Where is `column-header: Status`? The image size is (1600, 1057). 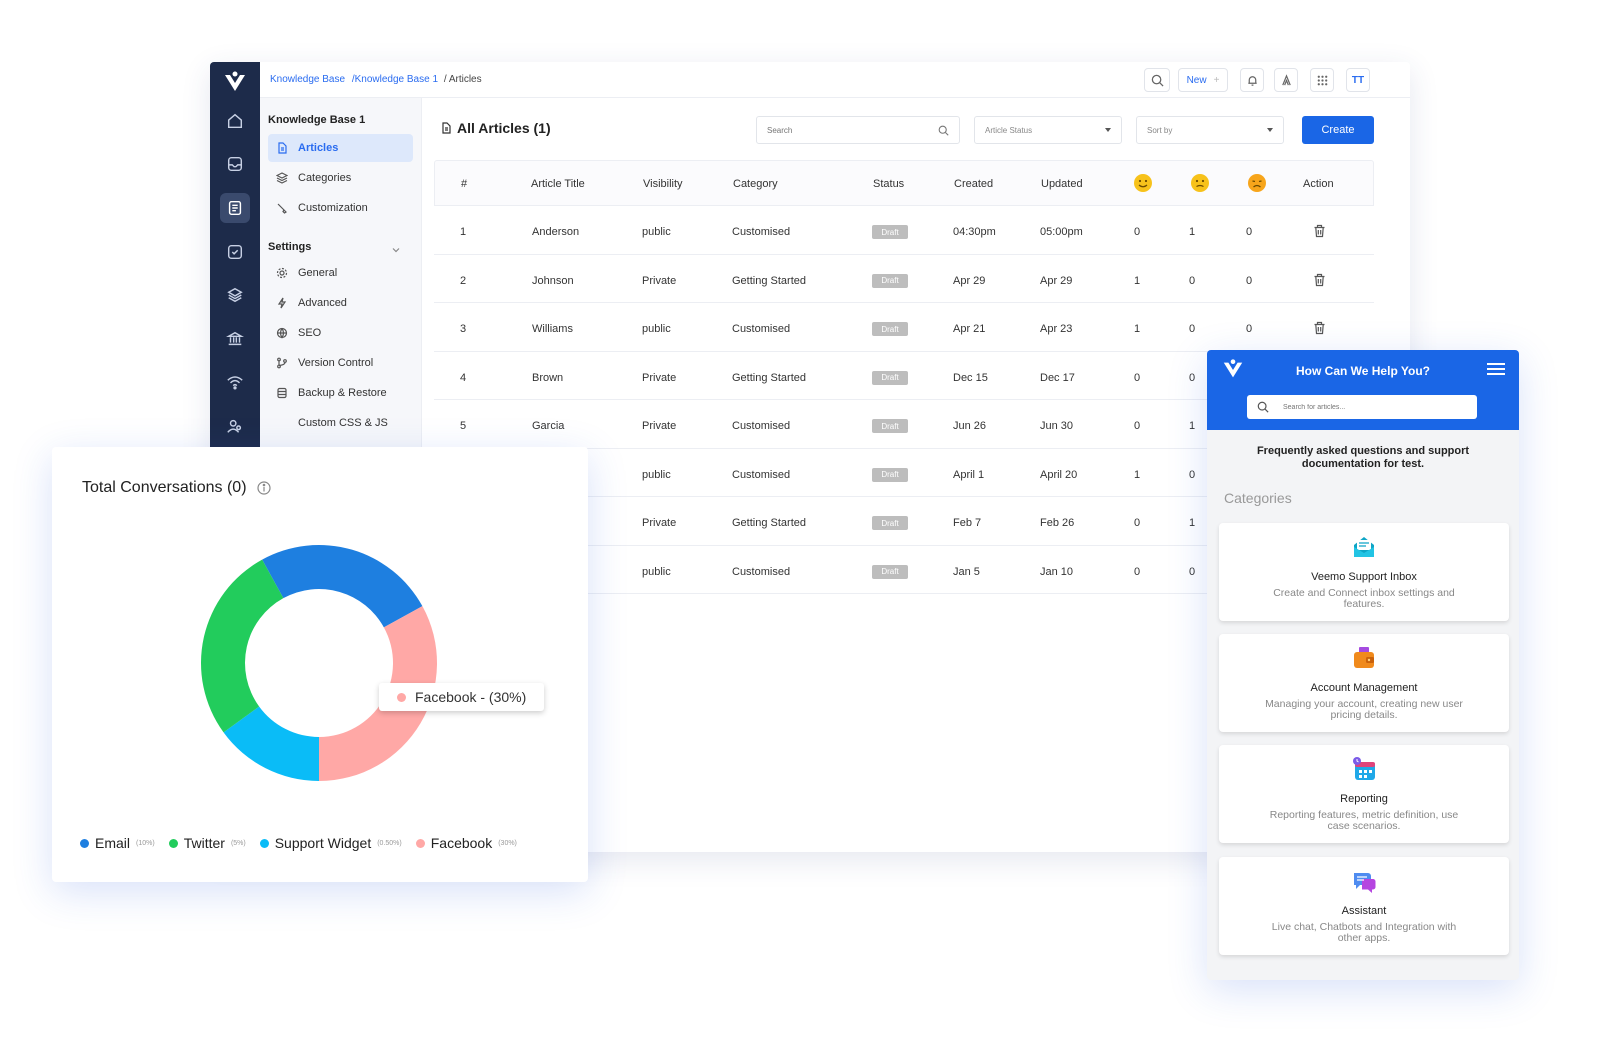
column-header: Status is located at coordinates (888, 184).